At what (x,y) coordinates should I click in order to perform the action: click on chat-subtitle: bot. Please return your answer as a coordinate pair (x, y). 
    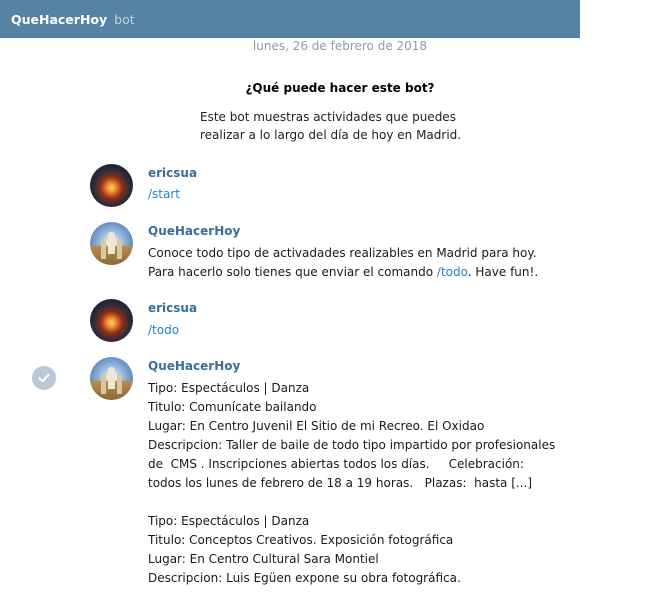
    Looking at the image, I should click on (124, 19).